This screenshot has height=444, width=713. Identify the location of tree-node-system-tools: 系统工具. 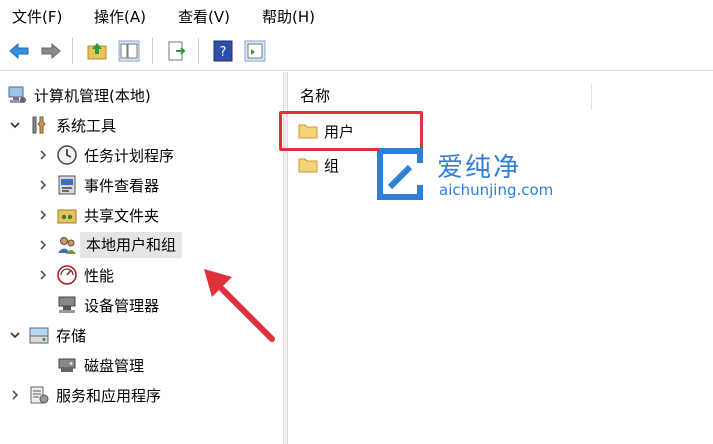
(62, 125).